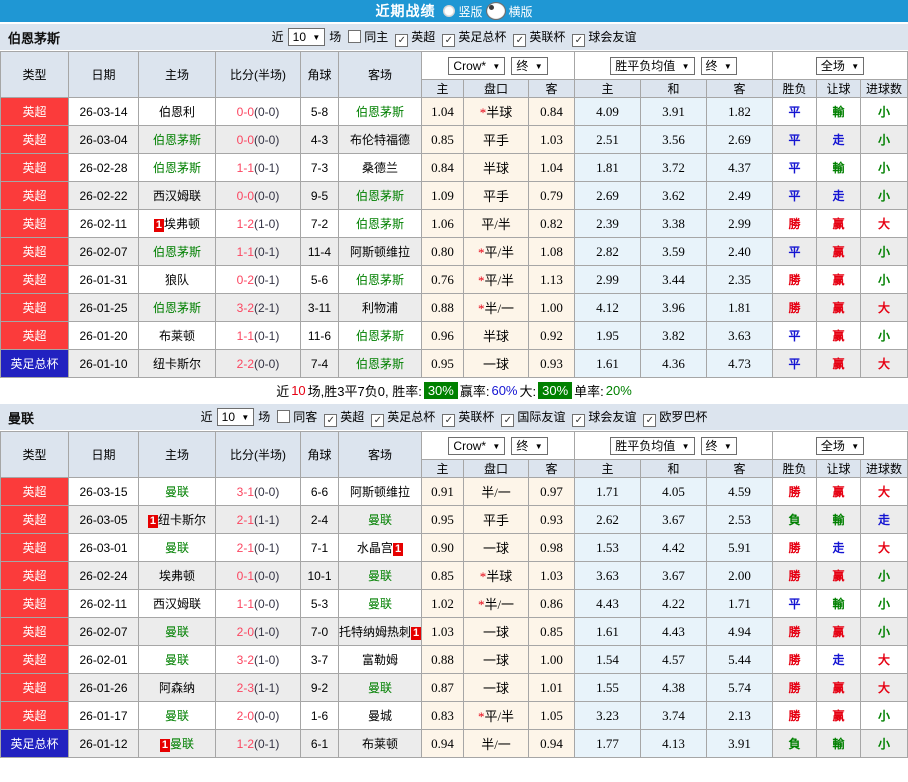 Image resolution: width=908 pixels, height=782 pixels. I want to click on away-team-cell: 阿斯顿维拉, so click(380, 491).